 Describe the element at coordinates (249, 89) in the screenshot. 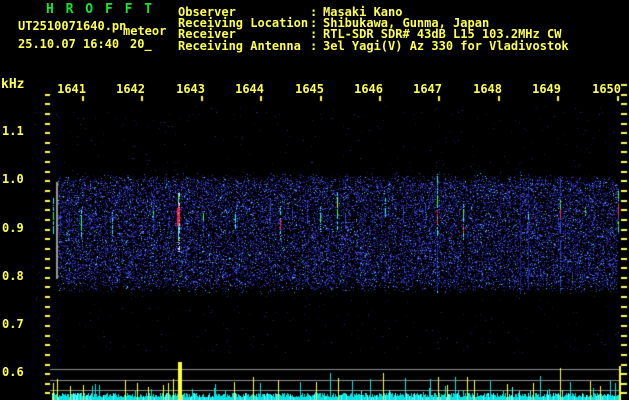

I see `time-tick-label: 1644` at that location.